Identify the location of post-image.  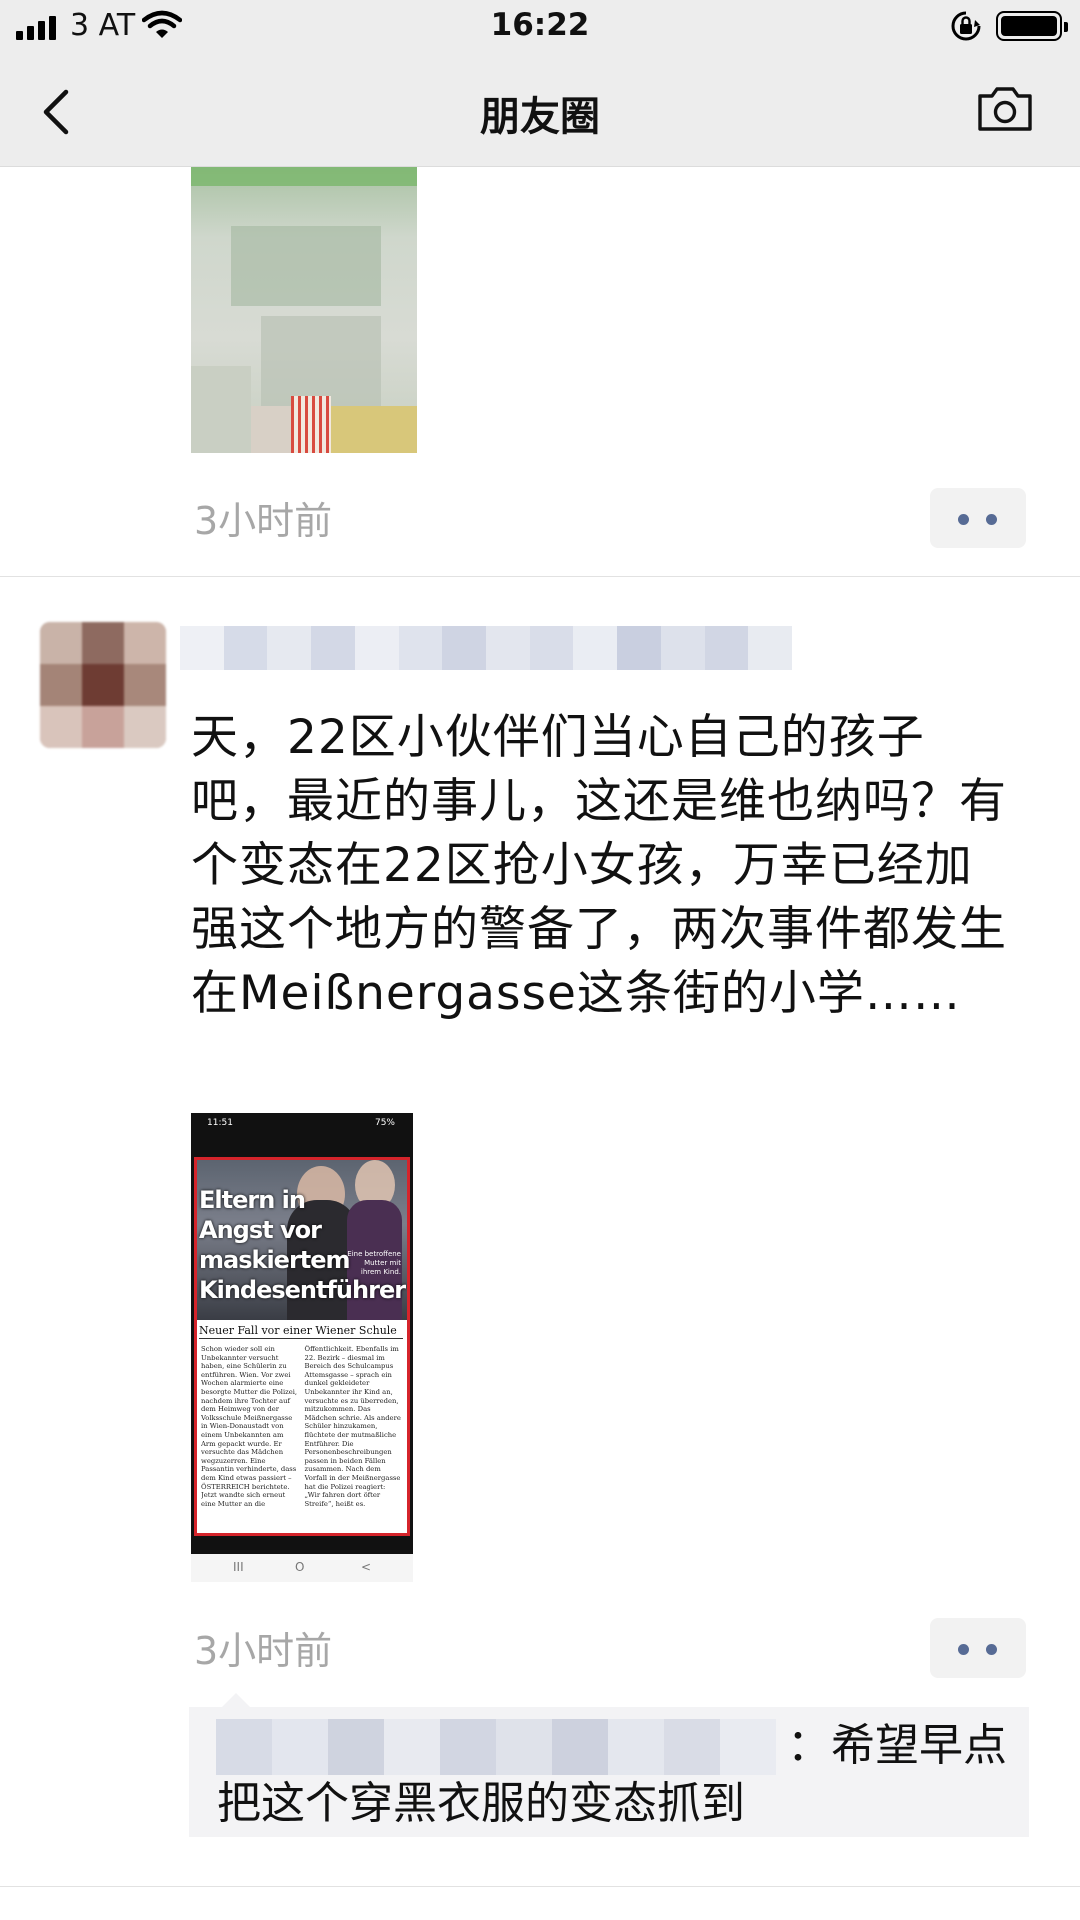
(304, 309).